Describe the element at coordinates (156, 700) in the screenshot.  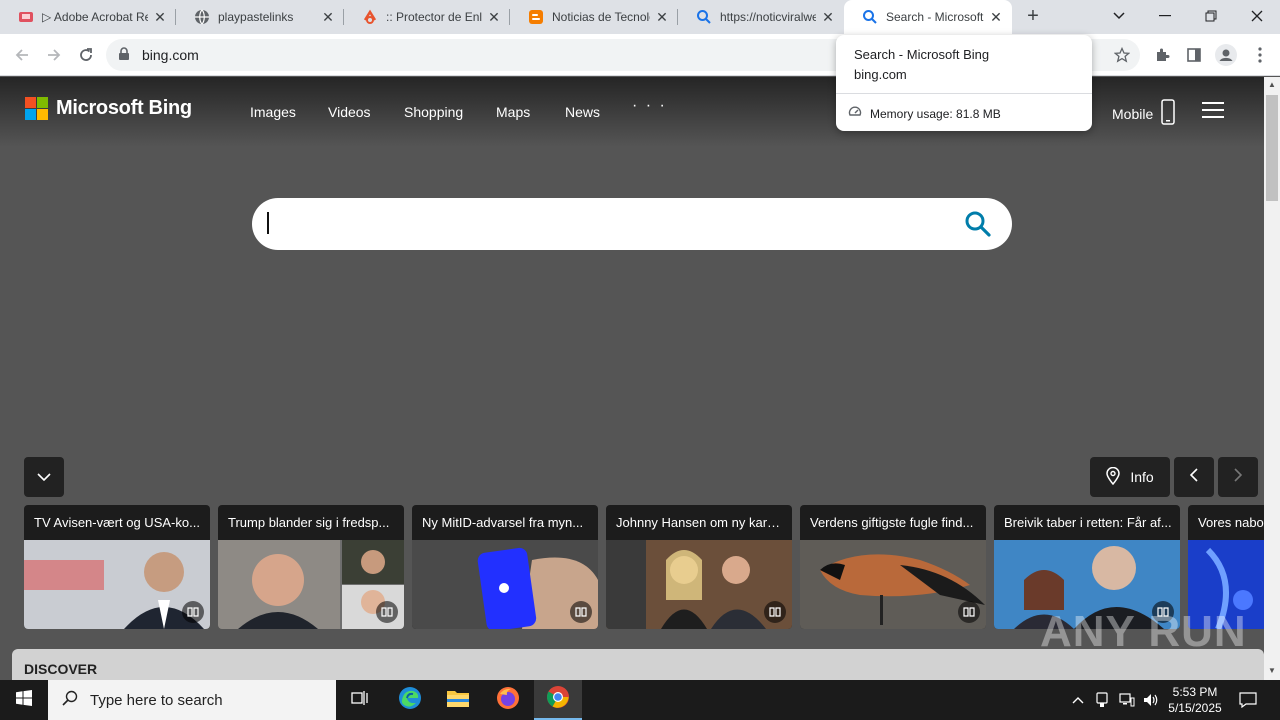
I see `taskbar-search-placeholder: Type here to search` at that location.